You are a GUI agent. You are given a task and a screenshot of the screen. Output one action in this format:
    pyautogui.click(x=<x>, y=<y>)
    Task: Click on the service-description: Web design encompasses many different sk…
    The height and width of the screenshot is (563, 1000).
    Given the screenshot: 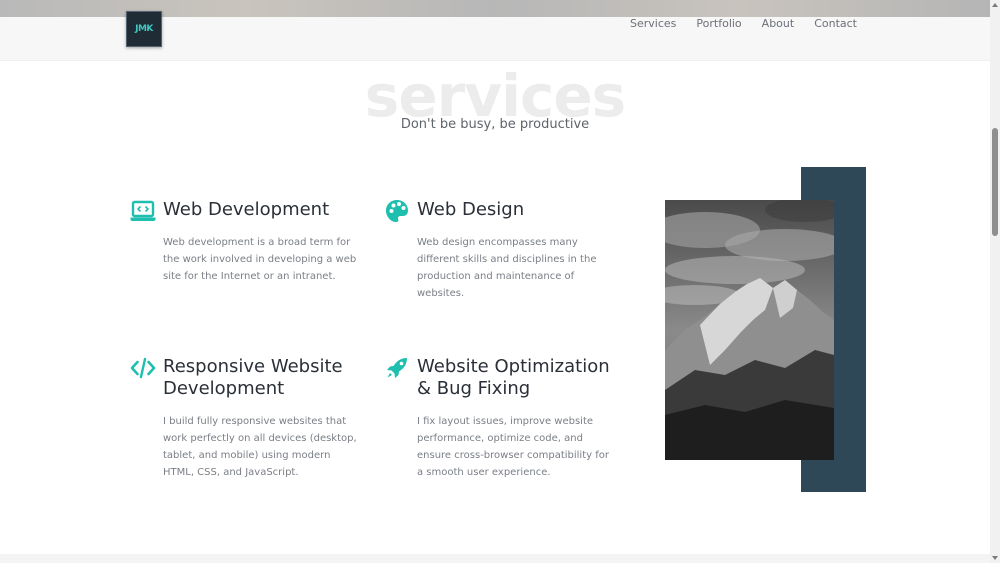 What is the action you would take?
    pyautogui.click(x=507, y=268)
    